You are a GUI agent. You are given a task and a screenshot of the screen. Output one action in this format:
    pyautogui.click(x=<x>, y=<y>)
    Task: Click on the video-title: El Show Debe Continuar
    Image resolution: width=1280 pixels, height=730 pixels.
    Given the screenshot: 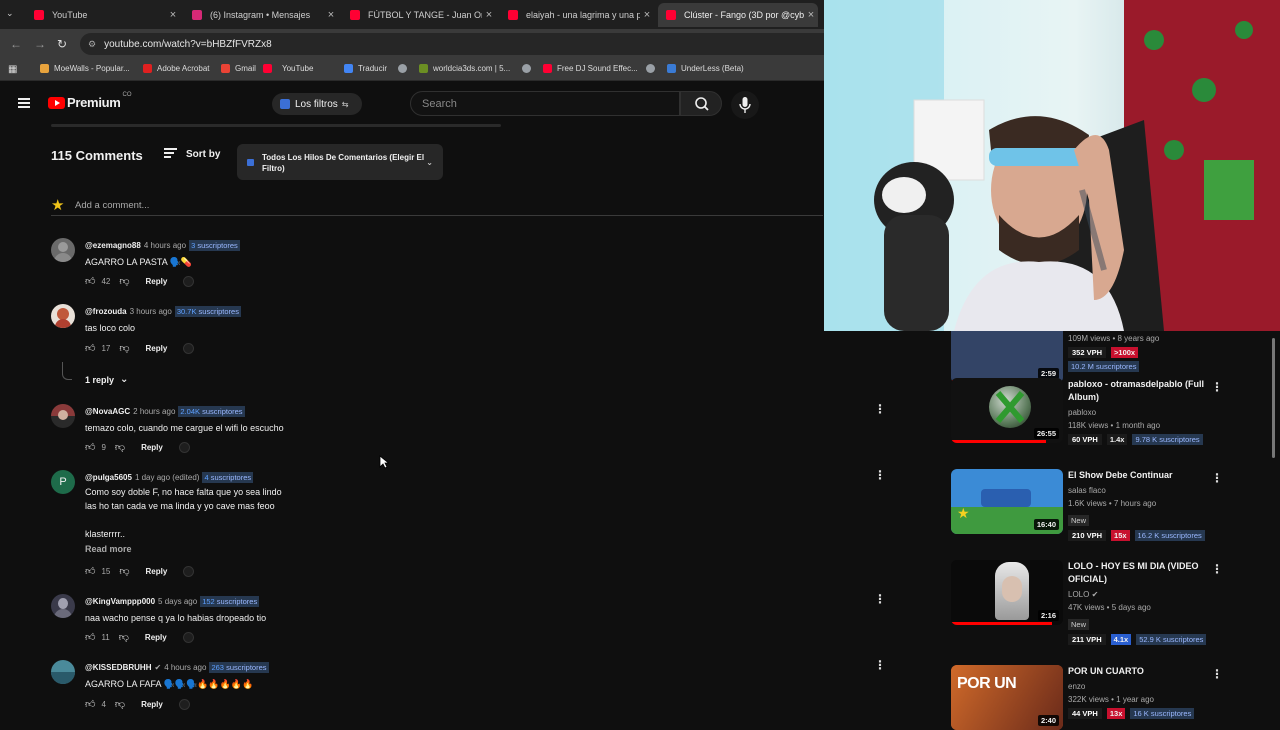 What is the action you would take?
    pyautogui.click(x=1143, y=475)
    